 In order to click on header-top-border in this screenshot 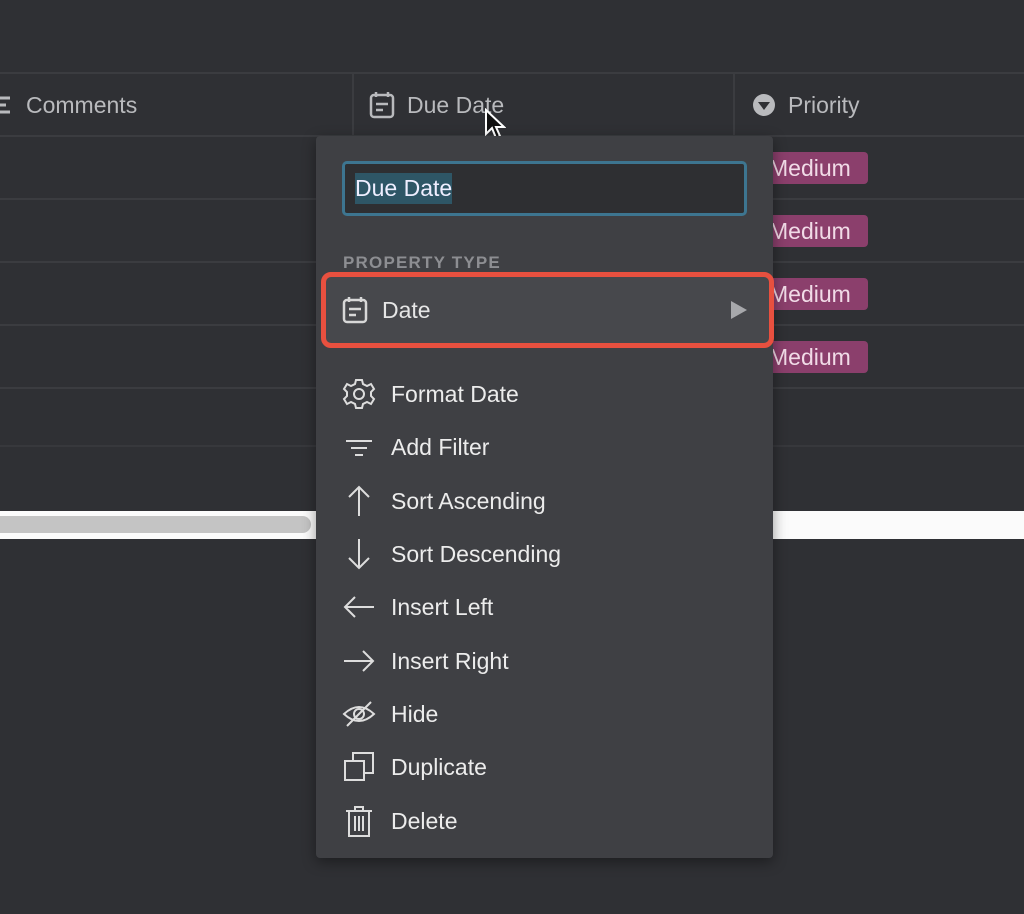, I will do `click(512, 73)`.